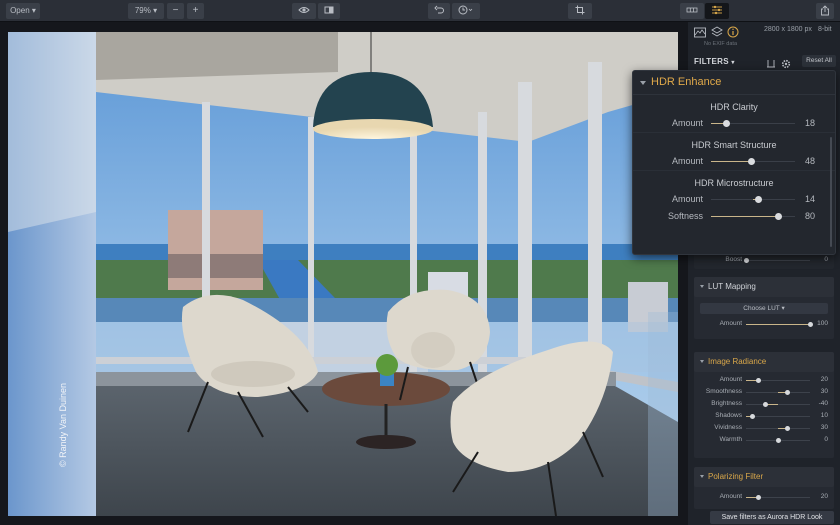  I want to click on slider-row-shadows: Shadows 10, so click(764, 416).